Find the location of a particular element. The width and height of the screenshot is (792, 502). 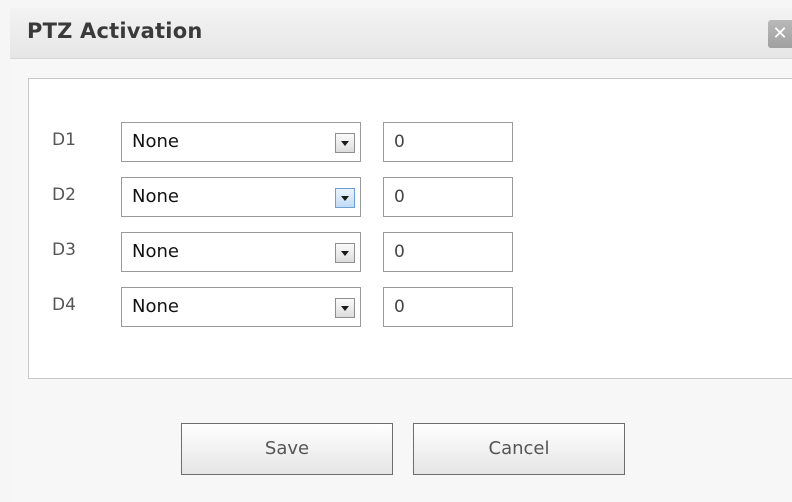

select-value-d2: None is located at coordinates (155, 196).